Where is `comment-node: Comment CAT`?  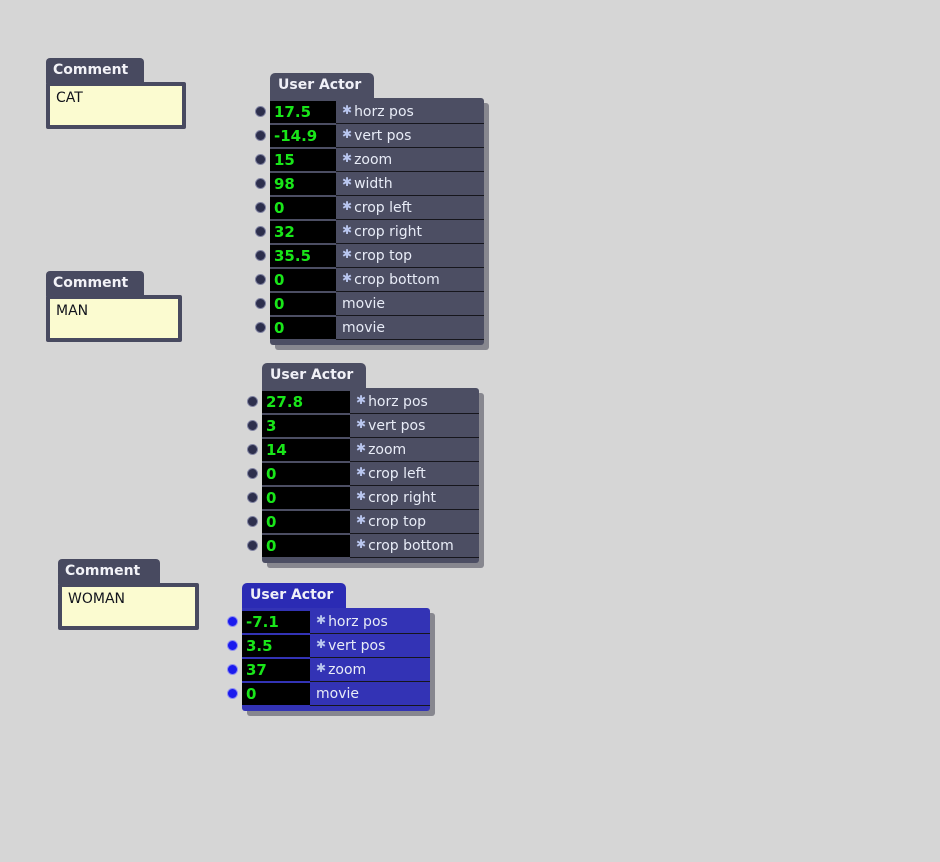
comment-node: Comment CAT is located at coordinates (116, 93).